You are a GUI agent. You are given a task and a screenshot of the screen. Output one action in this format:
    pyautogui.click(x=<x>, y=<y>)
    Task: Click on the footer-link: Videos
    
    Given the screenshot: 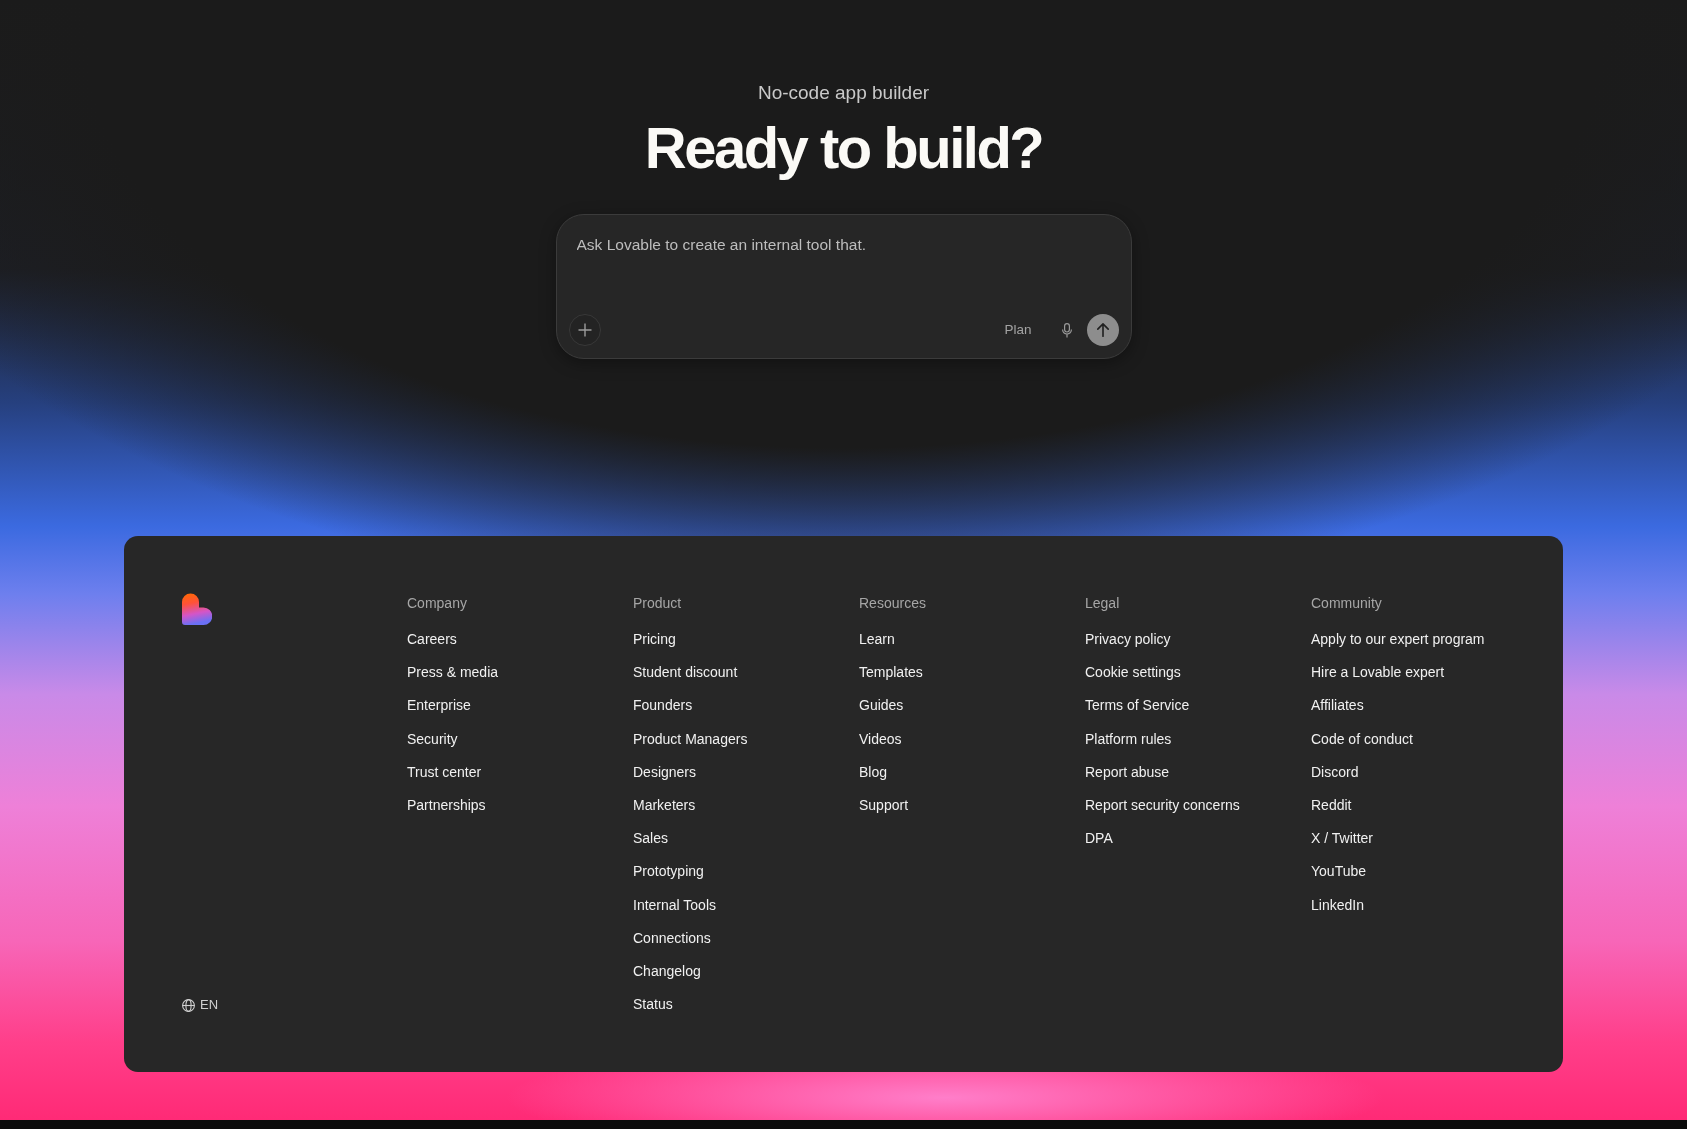 What is the action you would take?
    pyautogui.click(x=880, y=738)
    